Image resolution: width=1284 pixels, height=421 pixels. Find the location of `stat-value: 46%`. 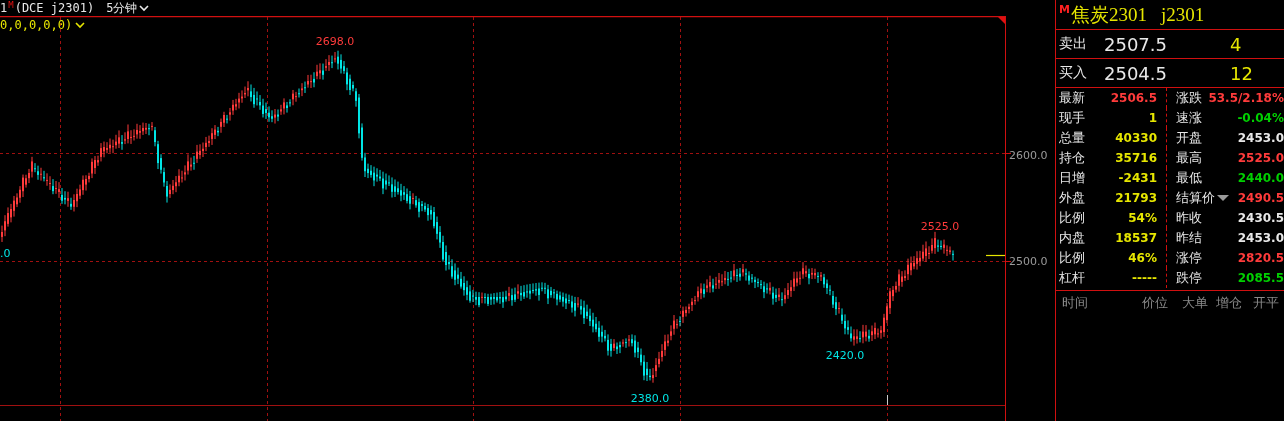

stat-value: 46% is located at coordinates (1142, 258).